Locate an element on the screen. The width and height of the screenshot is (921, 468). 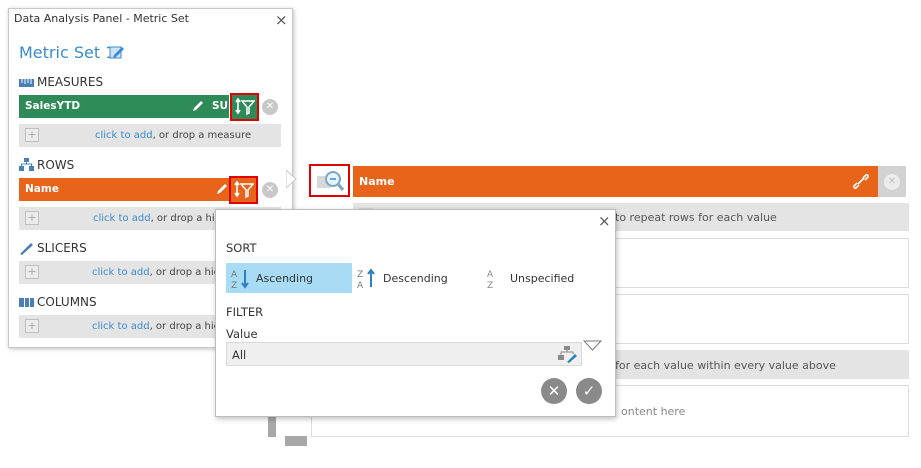
row-item-name: Name is located at coordinates (124, 189).